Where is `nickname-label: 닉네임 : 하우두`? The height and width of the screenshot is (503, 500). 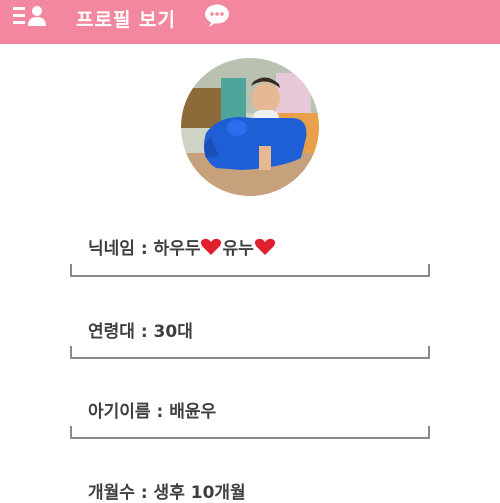 nickname-label: 닉네임 : 하우두 is located at coordinates (144, 249).